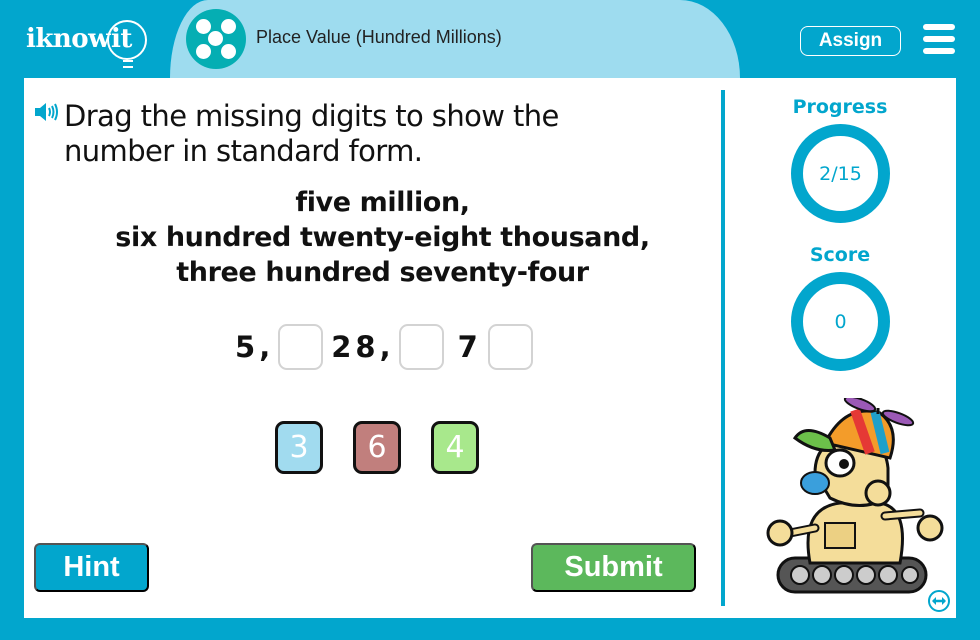 The height and width of the screenshot is (640, 980). Describe the element at coordinates (301, 347) in the screenshot. I see `drop-slot-hundred-thousands` at that location.